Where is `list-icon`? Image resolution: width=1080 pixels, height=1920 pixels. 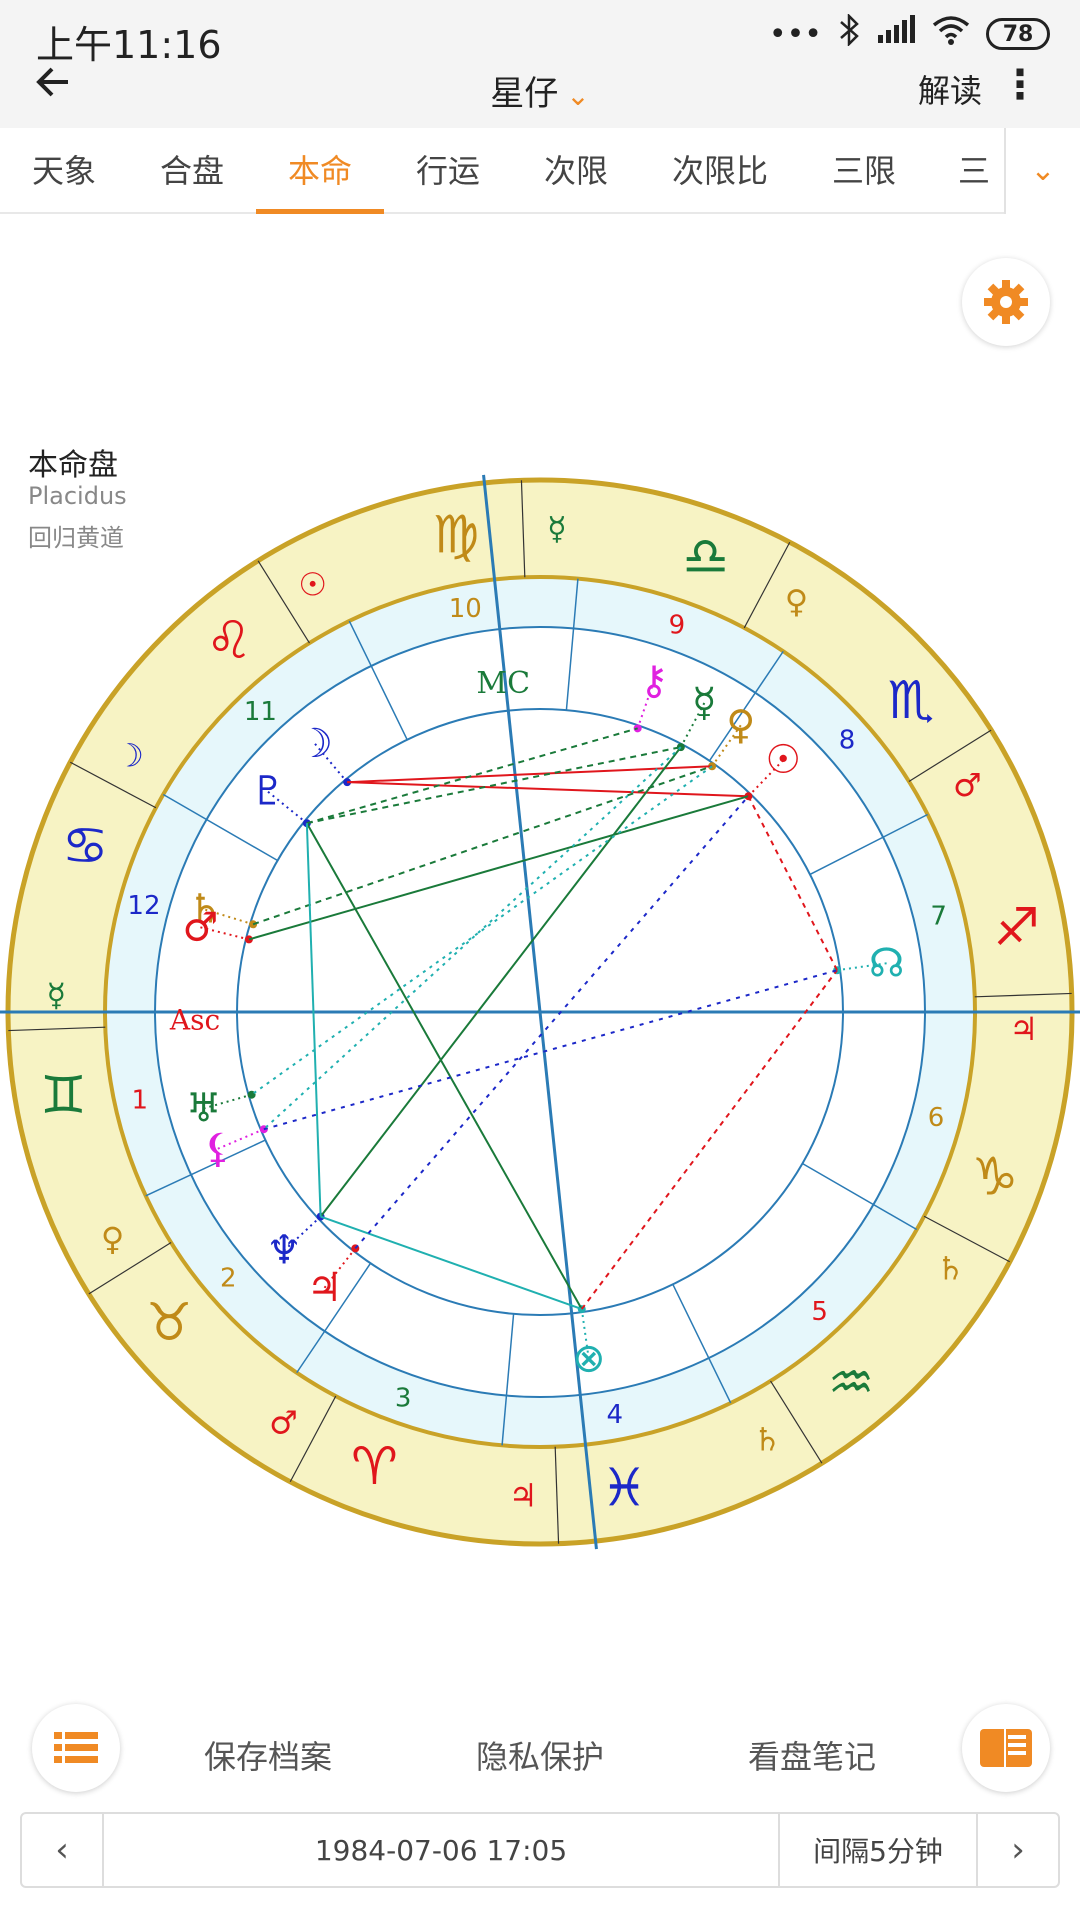
list-icon is located at coordinates (76, 1747).